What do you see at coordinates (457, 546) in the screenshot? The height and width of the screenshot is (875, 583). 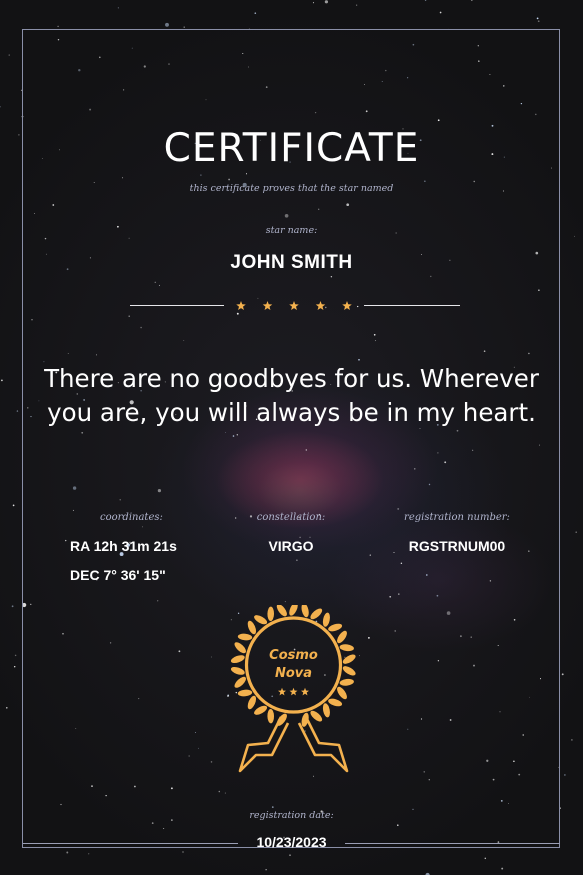 I see `registration-number-value: RGSTRNUM00` at bounding box center [457, 546].